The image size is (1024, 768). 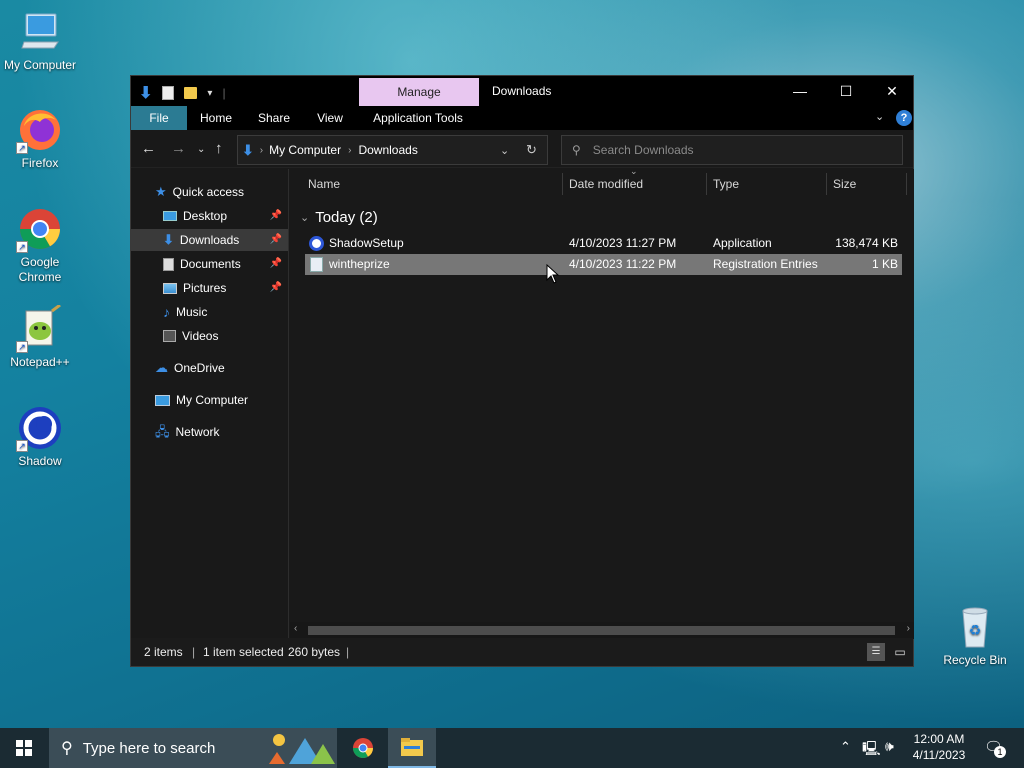 I want to click on nav-label: Videos, so click(x=200, y=336).